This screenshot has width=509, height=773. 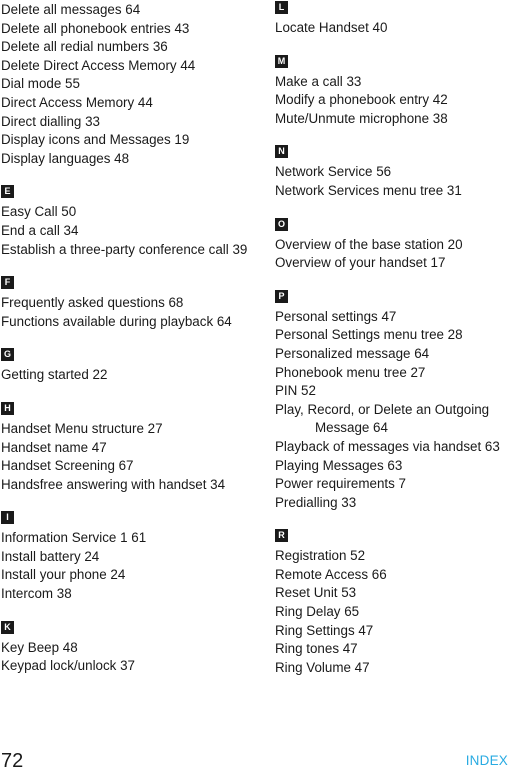 I want to click on index-entry: Ring Volume 47, so click(x=392, y=668).